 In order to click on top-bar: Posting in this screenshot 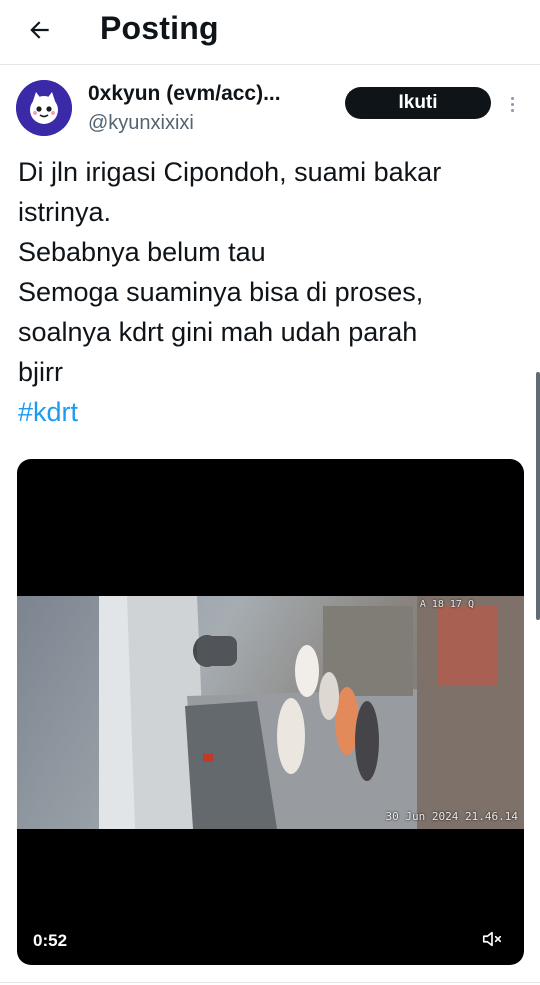, I will do `click(270, 32)`.